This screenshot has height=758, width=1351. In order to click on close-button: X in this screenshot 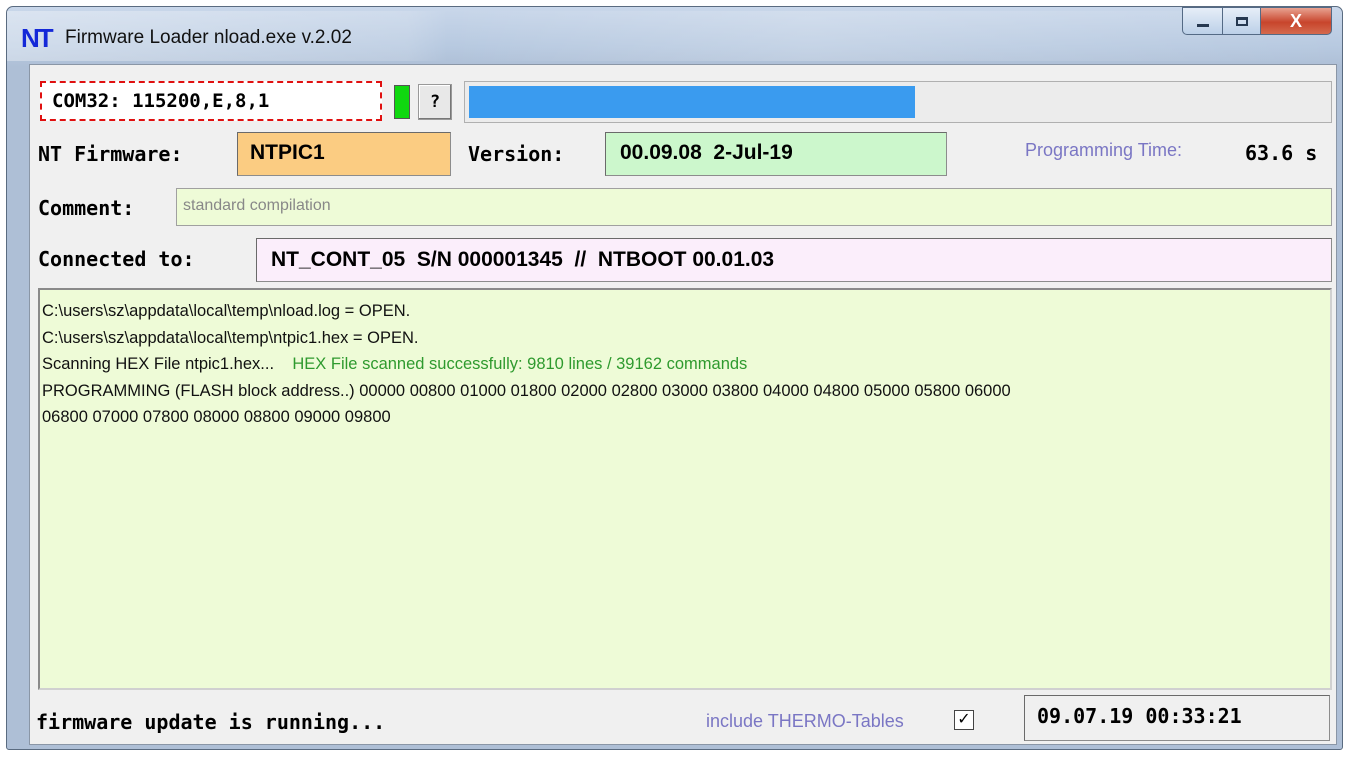, I will do `click(1296, 21)`.